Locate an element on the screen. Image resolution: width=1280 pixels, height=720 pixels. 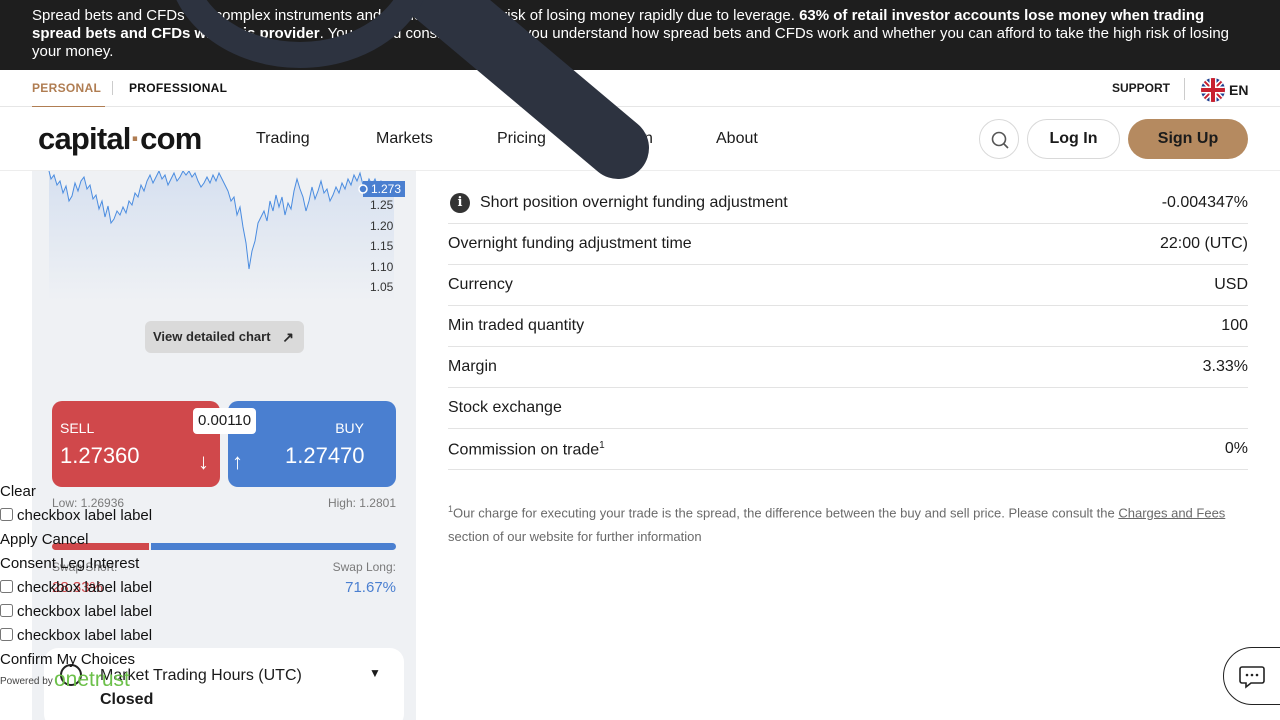
y-tick: 1.15 is located at coordinates (382, 246).